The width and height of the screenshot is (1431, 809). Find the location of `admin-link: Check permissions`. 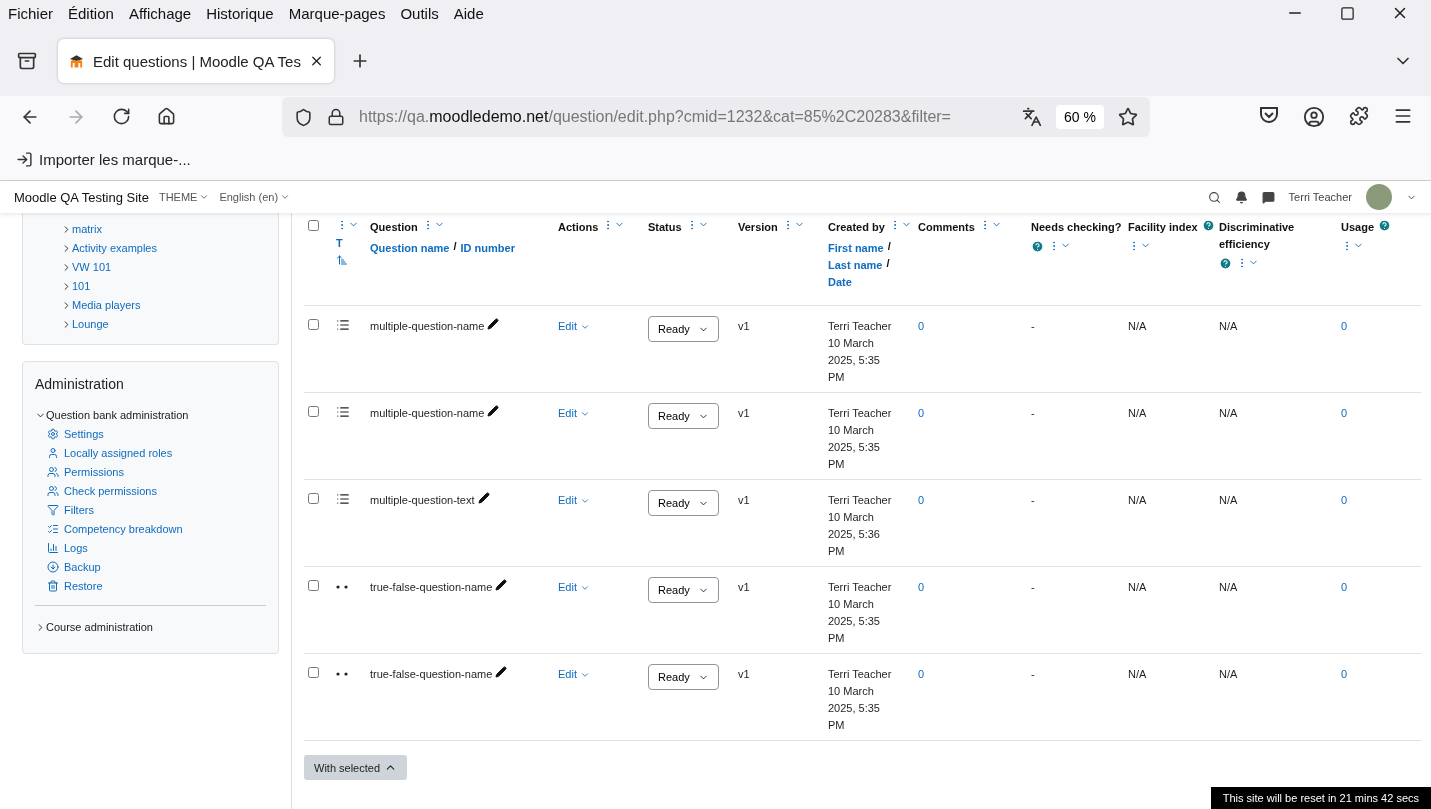

admin-link: Check permissions is located at coordinates (156, 491).